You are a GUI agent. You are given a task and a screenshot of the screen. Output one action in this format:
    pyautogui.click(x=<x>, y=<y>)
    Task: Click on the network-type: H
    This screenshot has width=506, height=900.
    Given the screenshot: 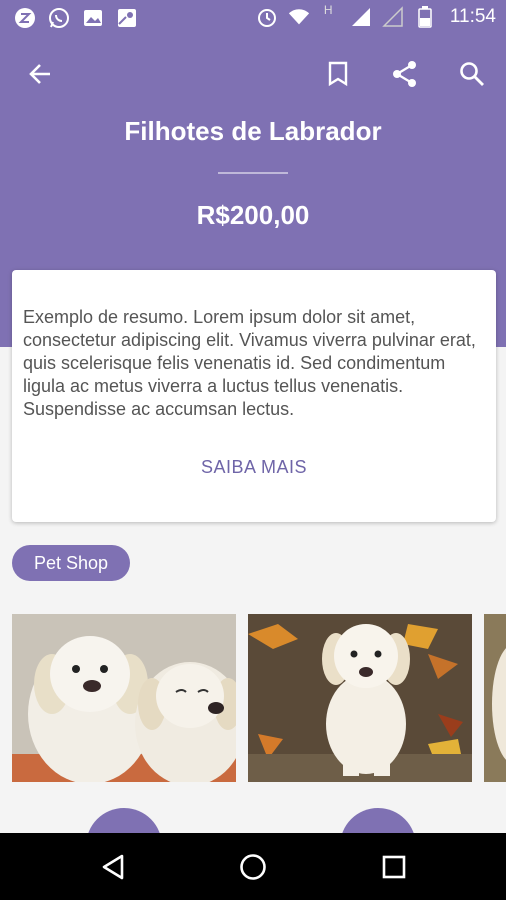 What is the action you would take?
    pyautogui.click(x=330, y=15)
    